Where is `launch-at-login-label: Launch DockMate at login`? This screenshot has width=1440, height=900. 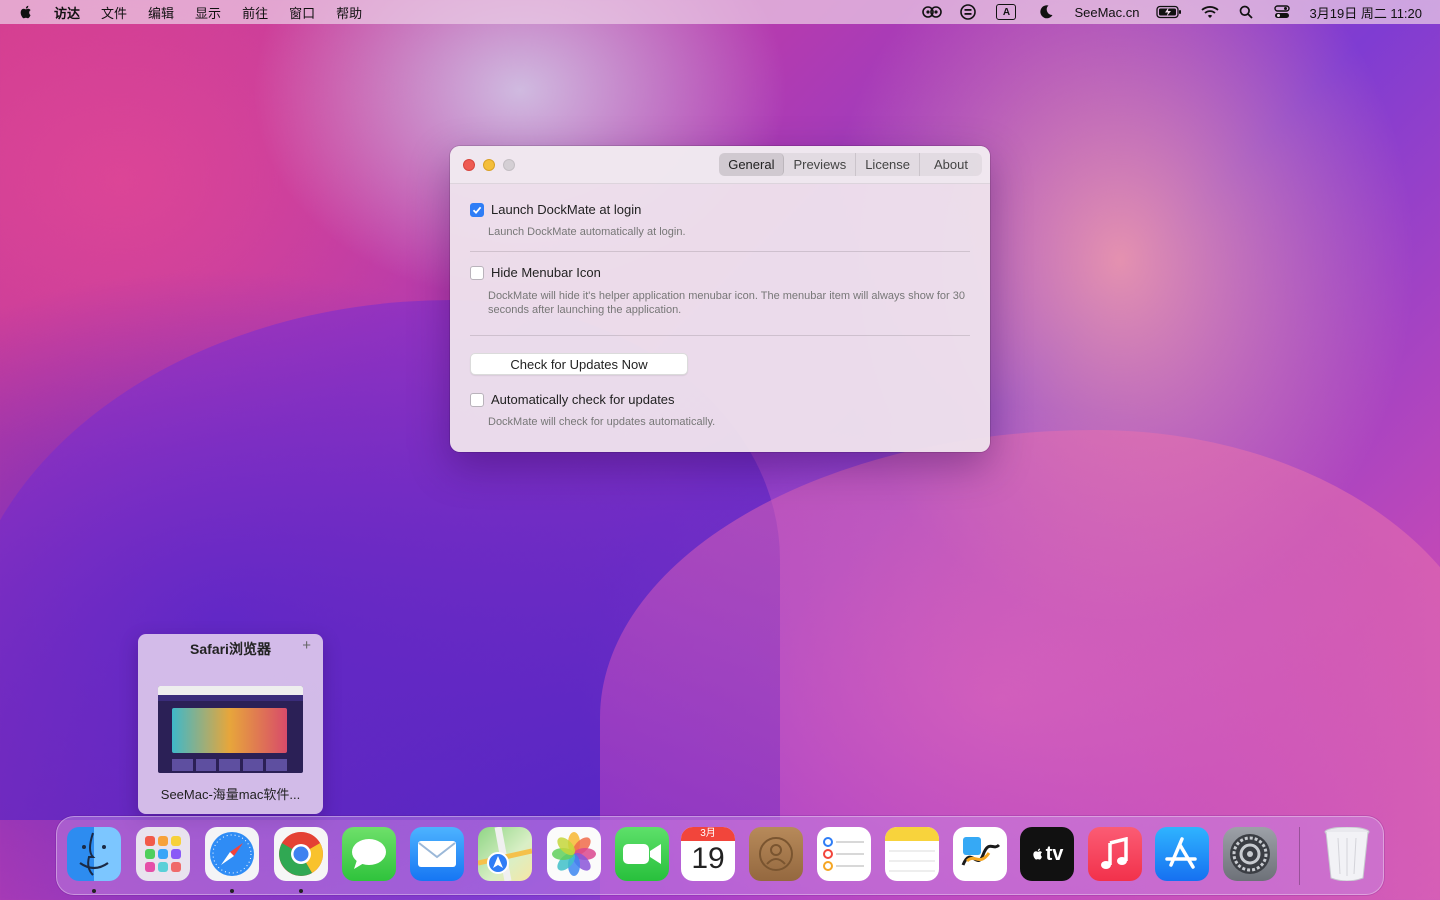
launch-at-login-label: Launch DockMate at login is located at coordinates (566, 209).